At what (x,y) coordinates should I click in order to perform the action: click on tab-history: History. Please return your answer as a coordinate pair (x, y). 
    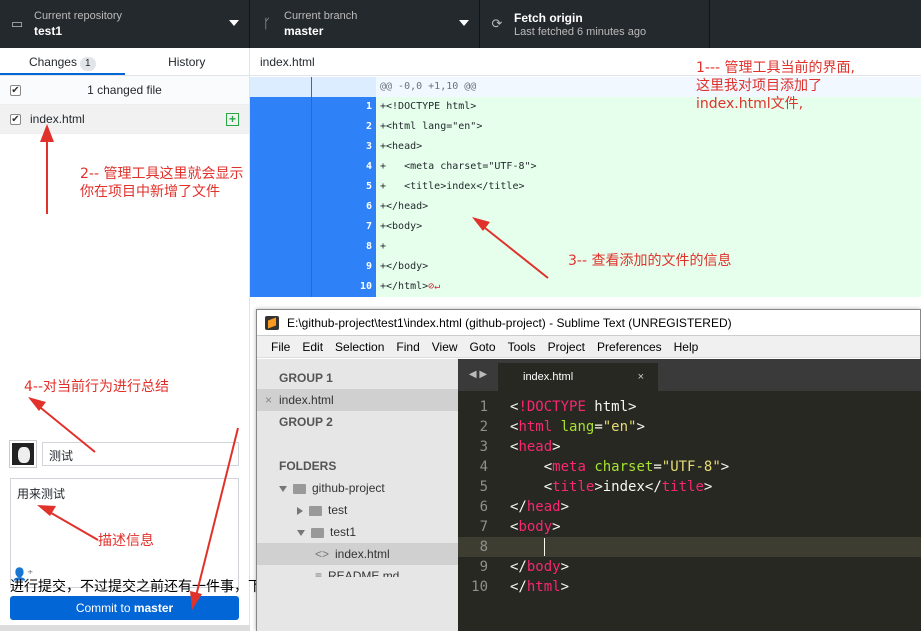
    Looking at the image, I should click on (187, 61).